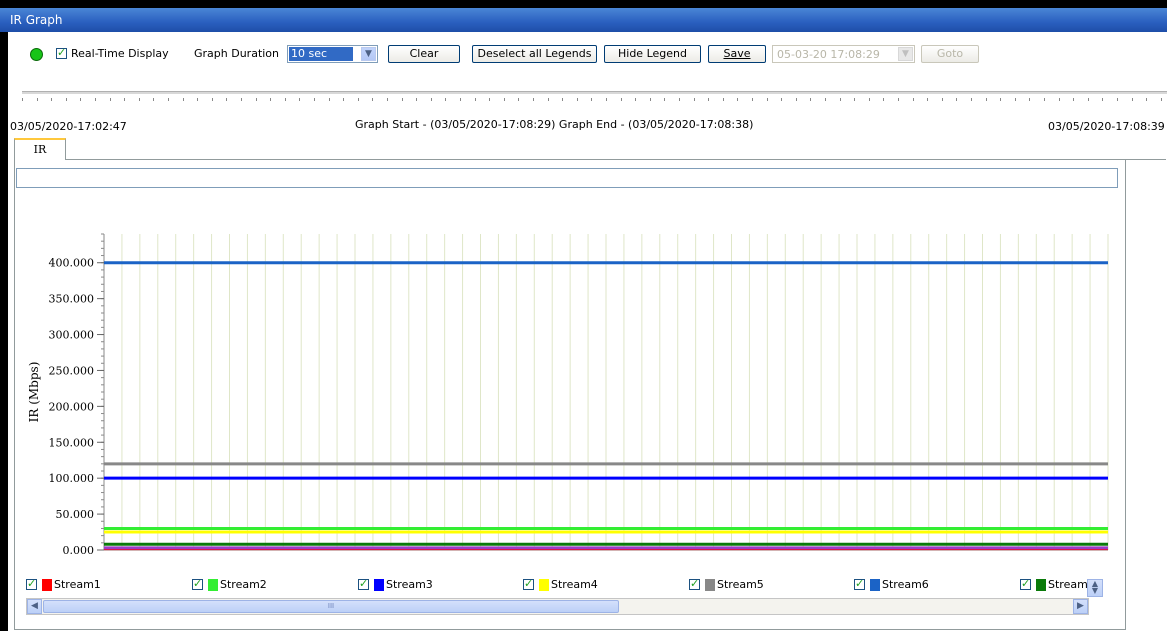 This screenshot has width=1167, height=631. I want to click on clear-button: Clear, so click(424, 54).